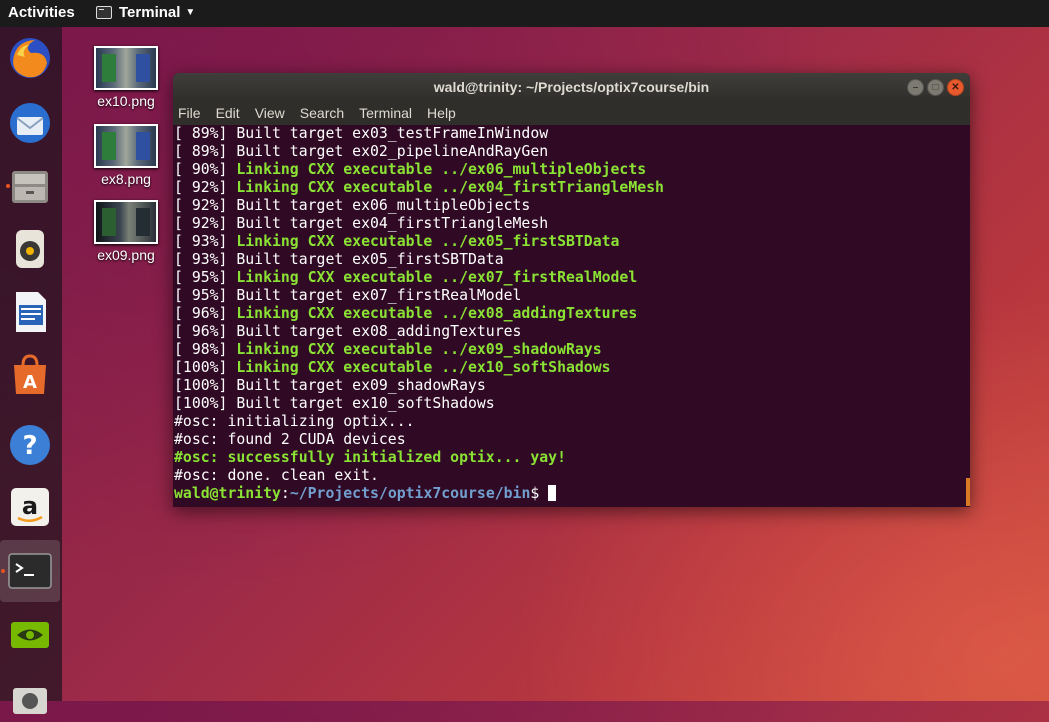 The width and height of the screenshot is (1049, 722). I want to click on file-label: ex09.png, so click(126, 255).